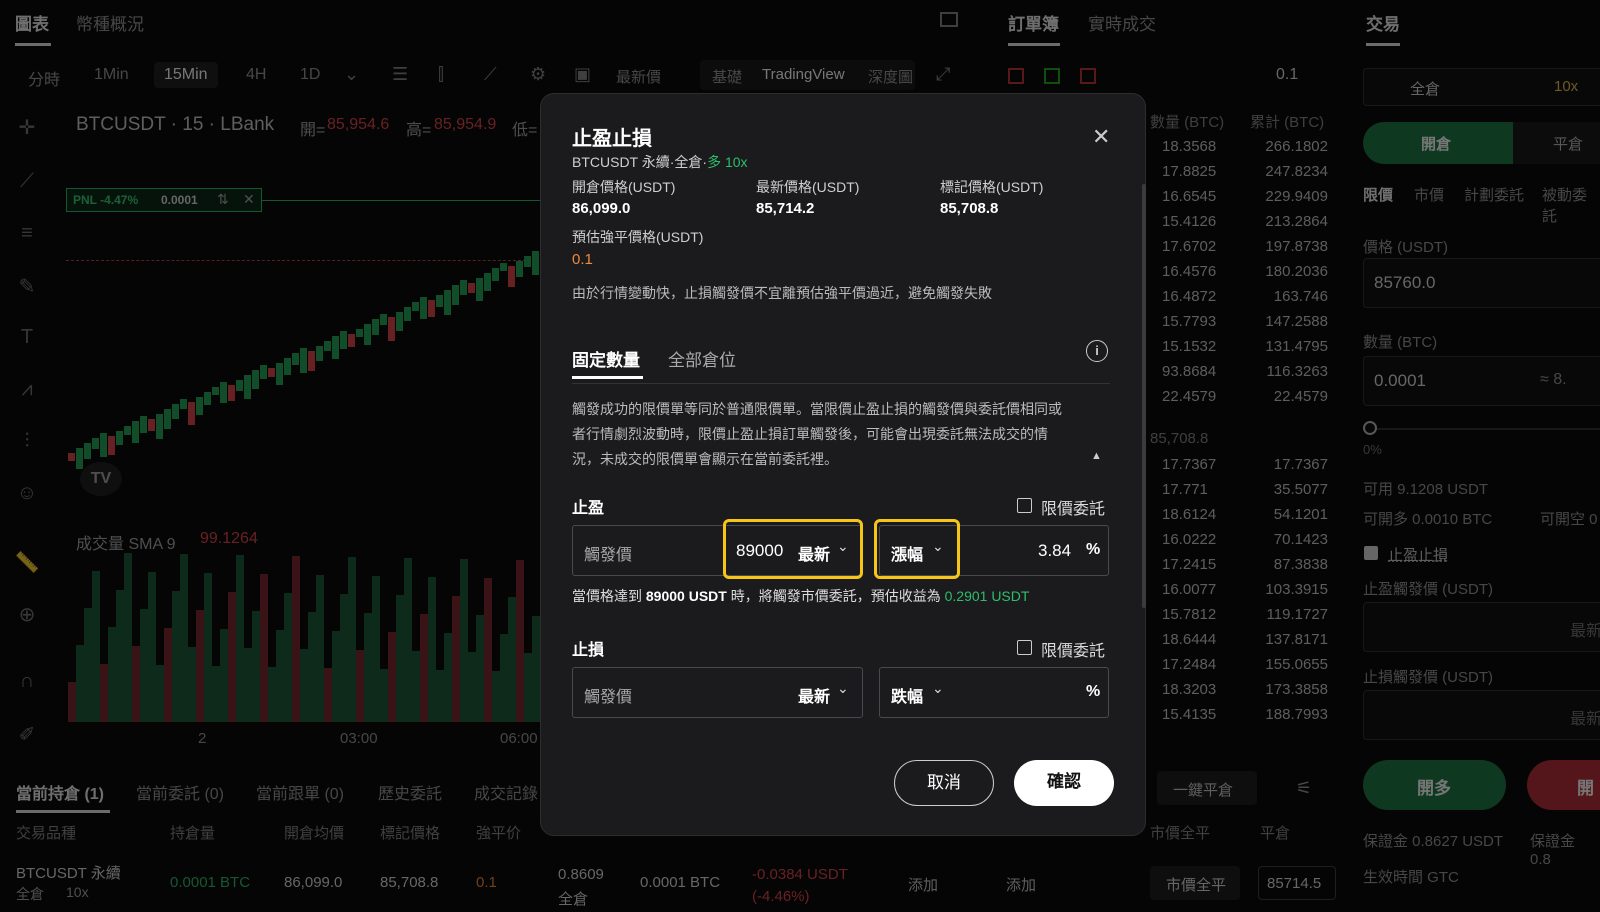  Describe the element at coordinates (785, 208) in the screenshot. I see `last-price: 85,714.2` at that location.